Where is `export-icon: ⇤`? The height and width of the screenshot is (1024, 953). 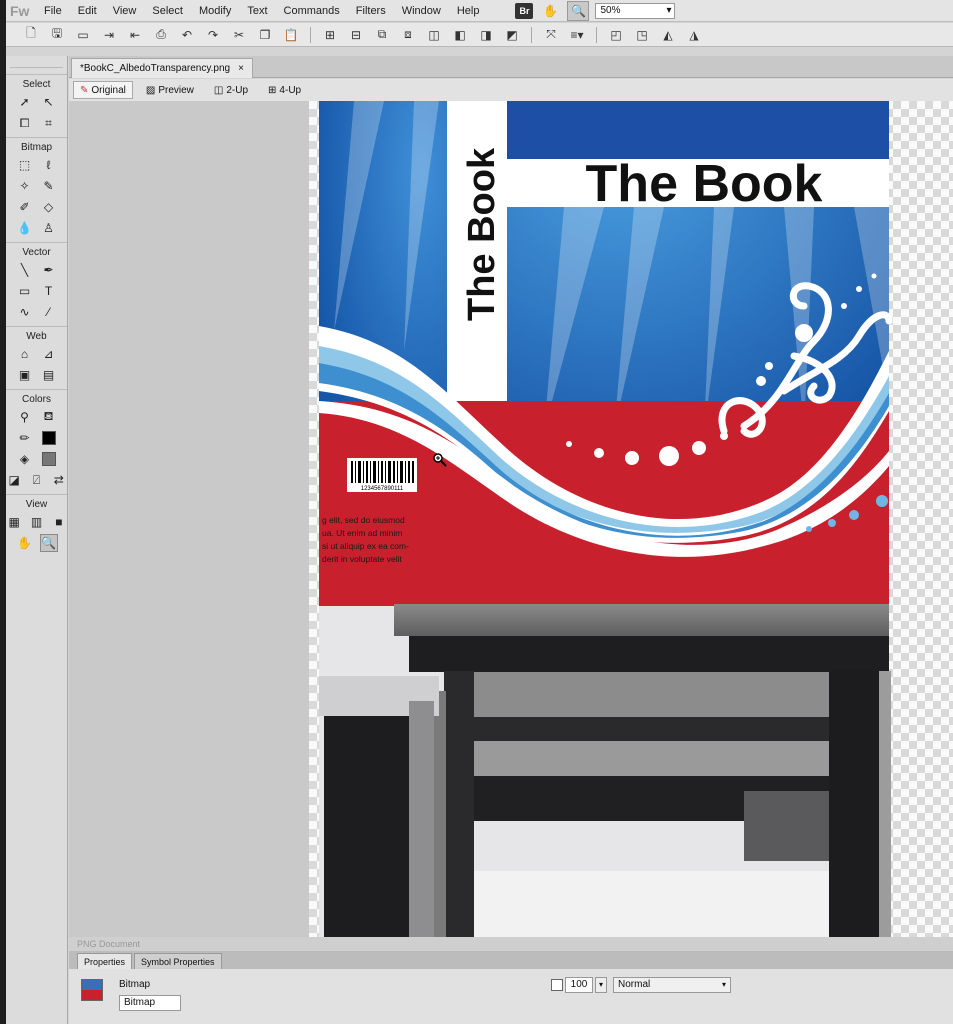
export-icon: ⇤ is located at coordinates (135, 35).